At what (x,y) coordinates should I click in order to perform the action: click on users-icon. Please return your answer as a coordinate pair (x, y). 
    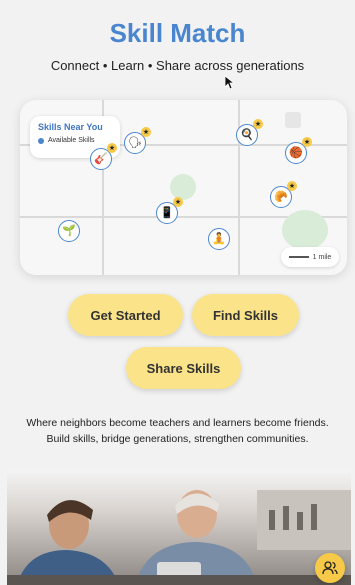
    Looking at the image, I should click on (330, 568).